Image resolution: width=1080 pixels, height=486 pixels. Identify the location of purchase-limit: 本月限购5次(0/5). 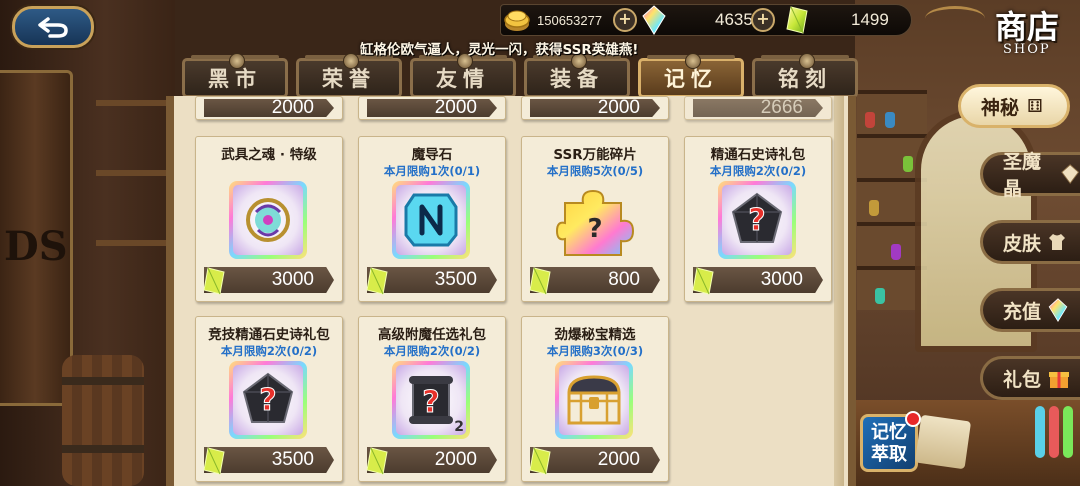
(595, 171).